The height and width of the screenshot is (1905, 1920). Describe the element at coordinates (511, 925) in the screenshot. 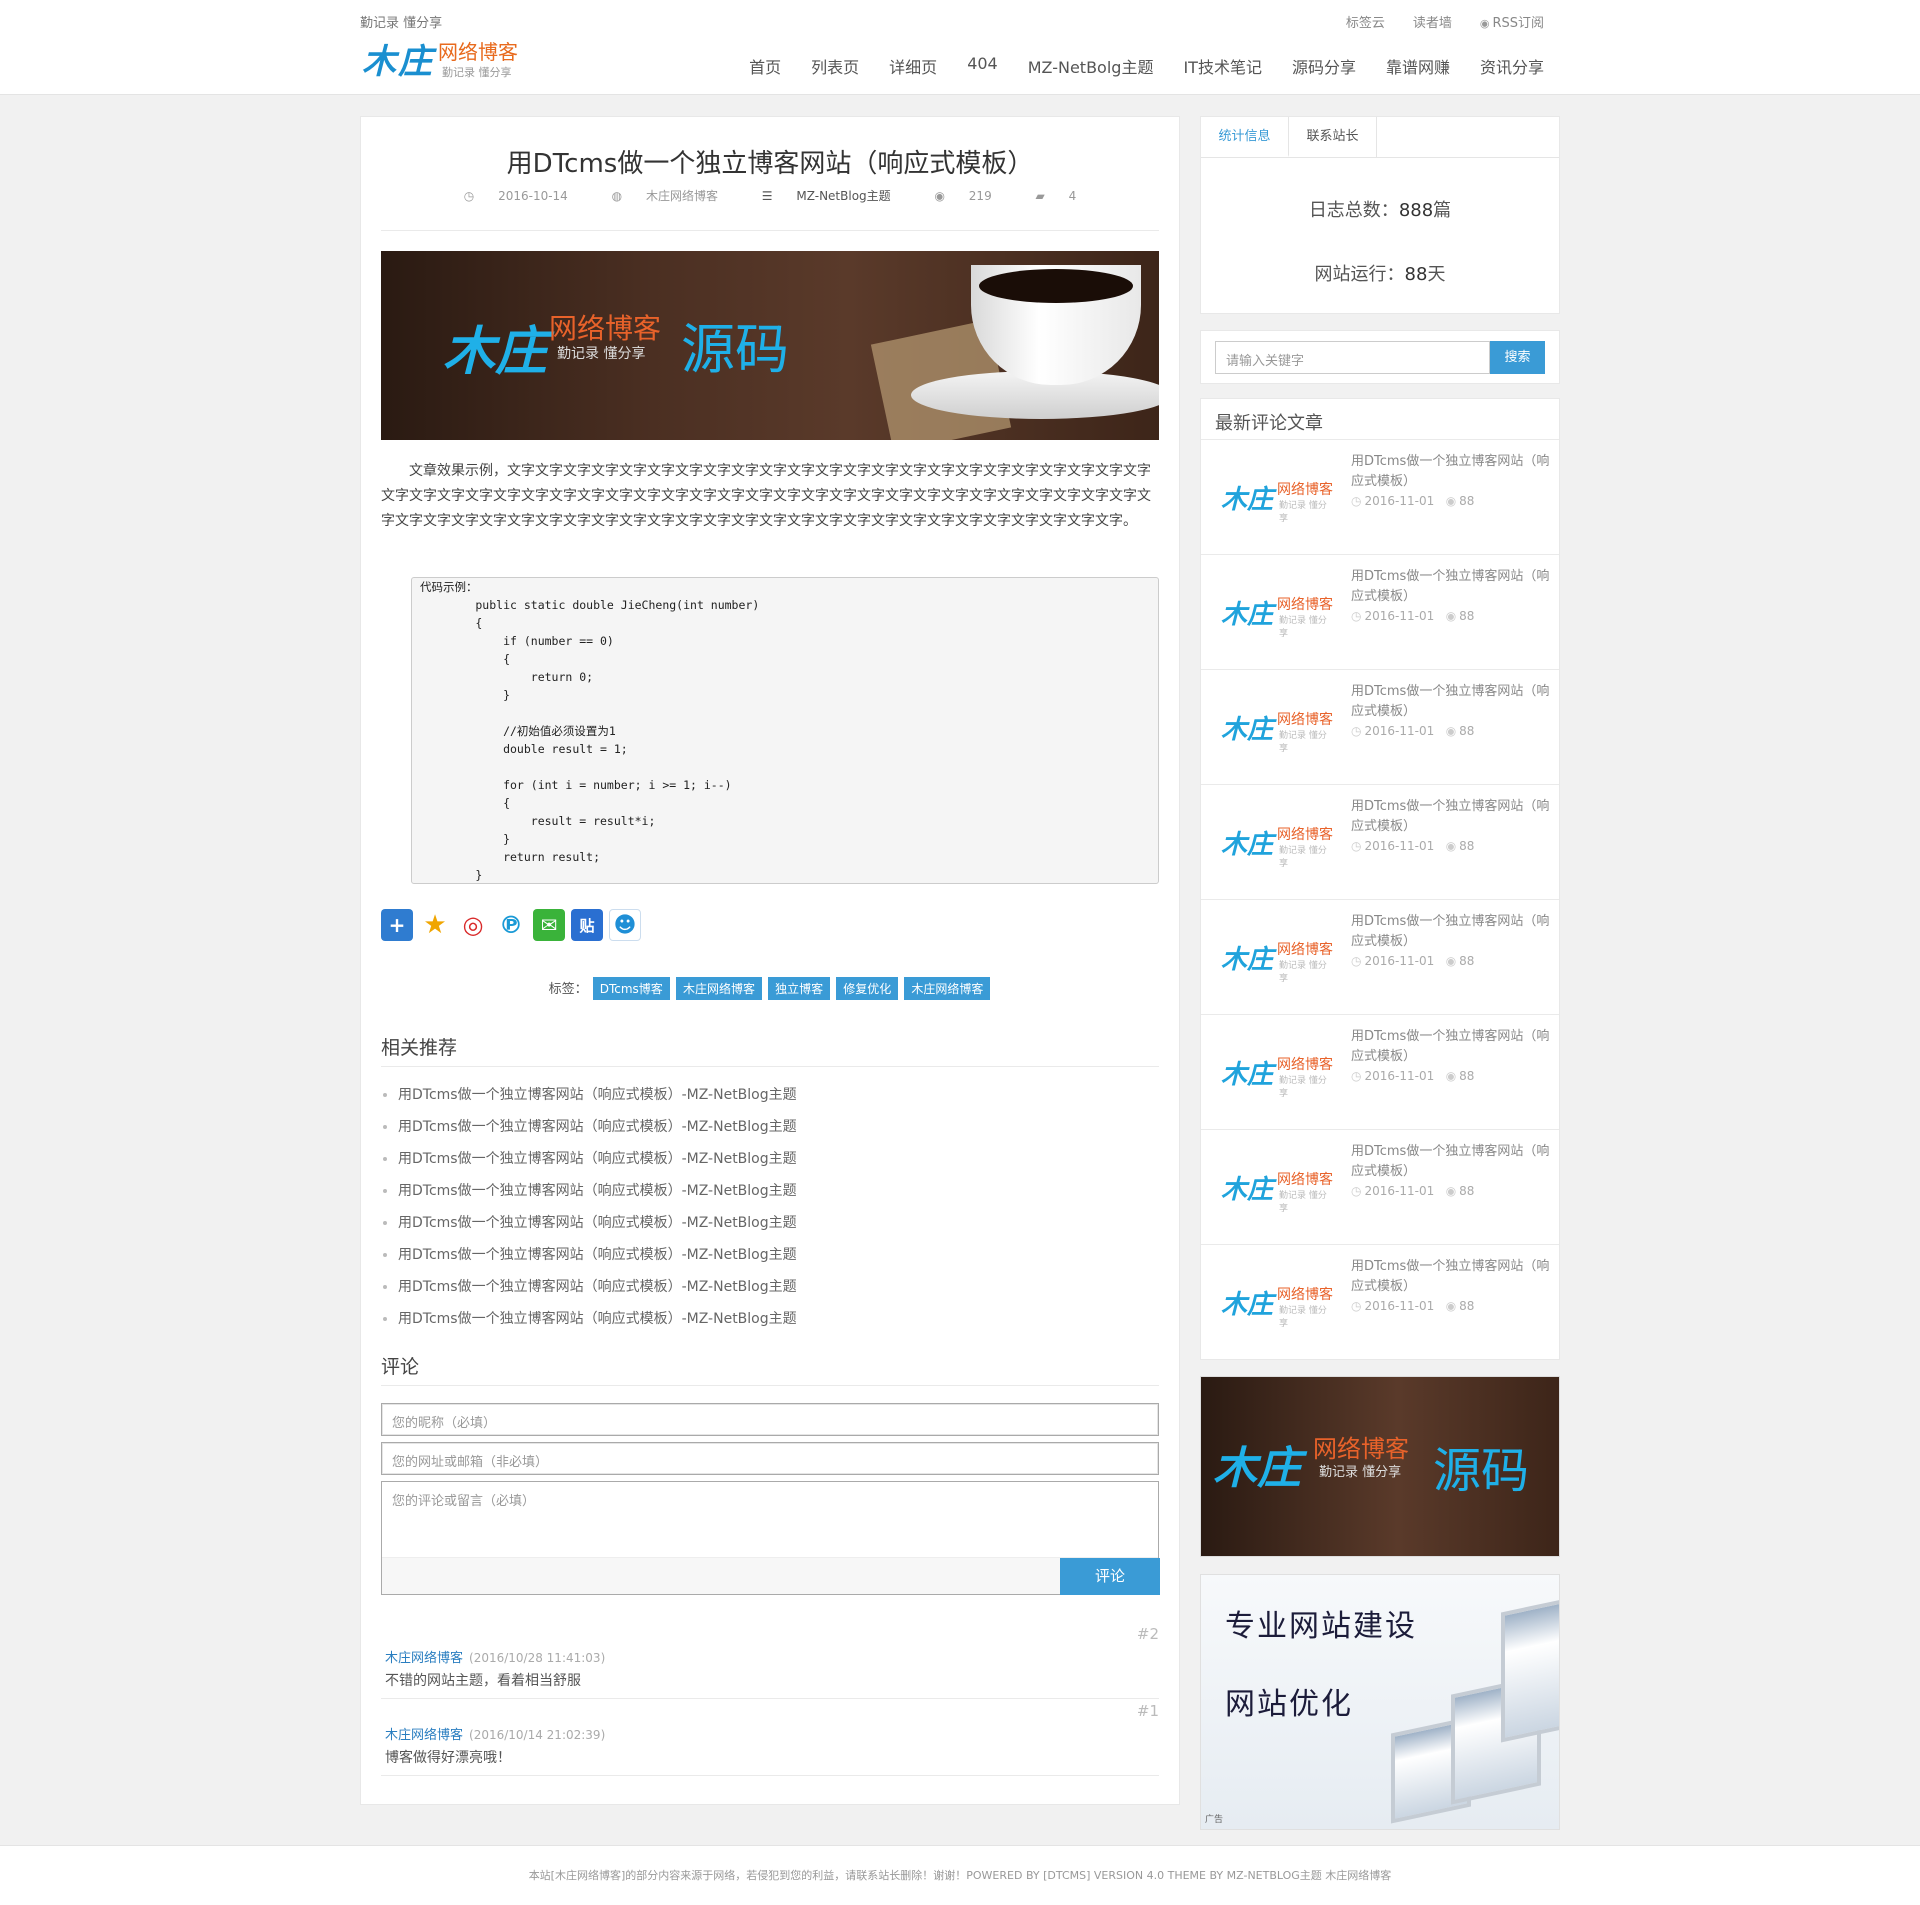

I see `pinterest-icon: ℗` at that location.